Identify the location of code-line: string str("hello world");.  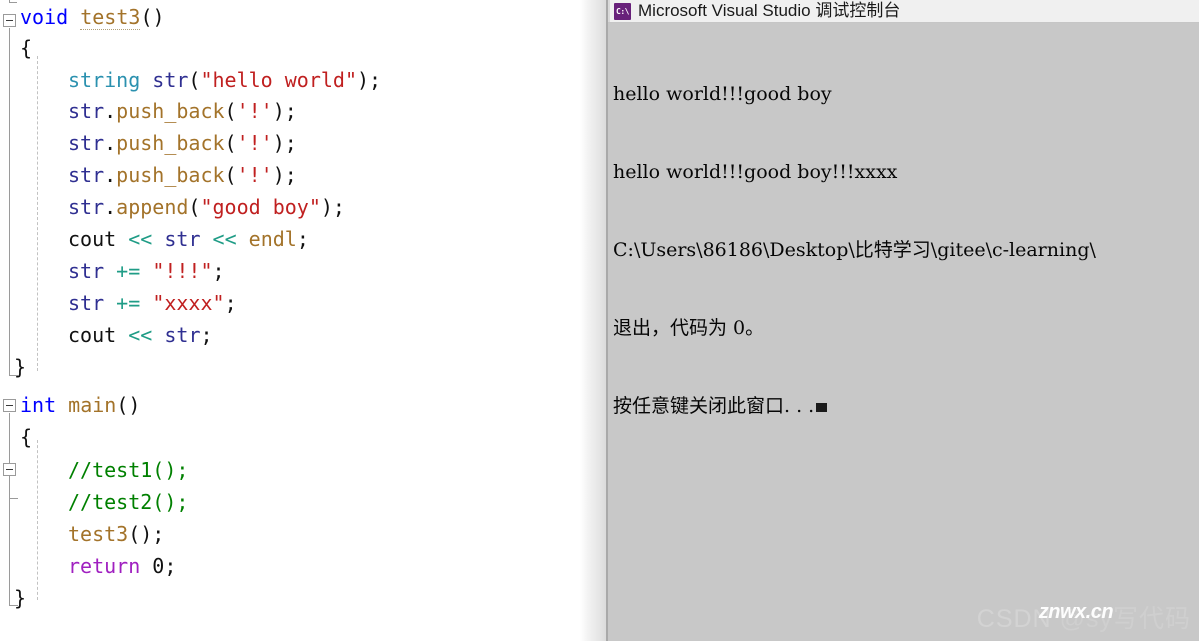
(224, 81).